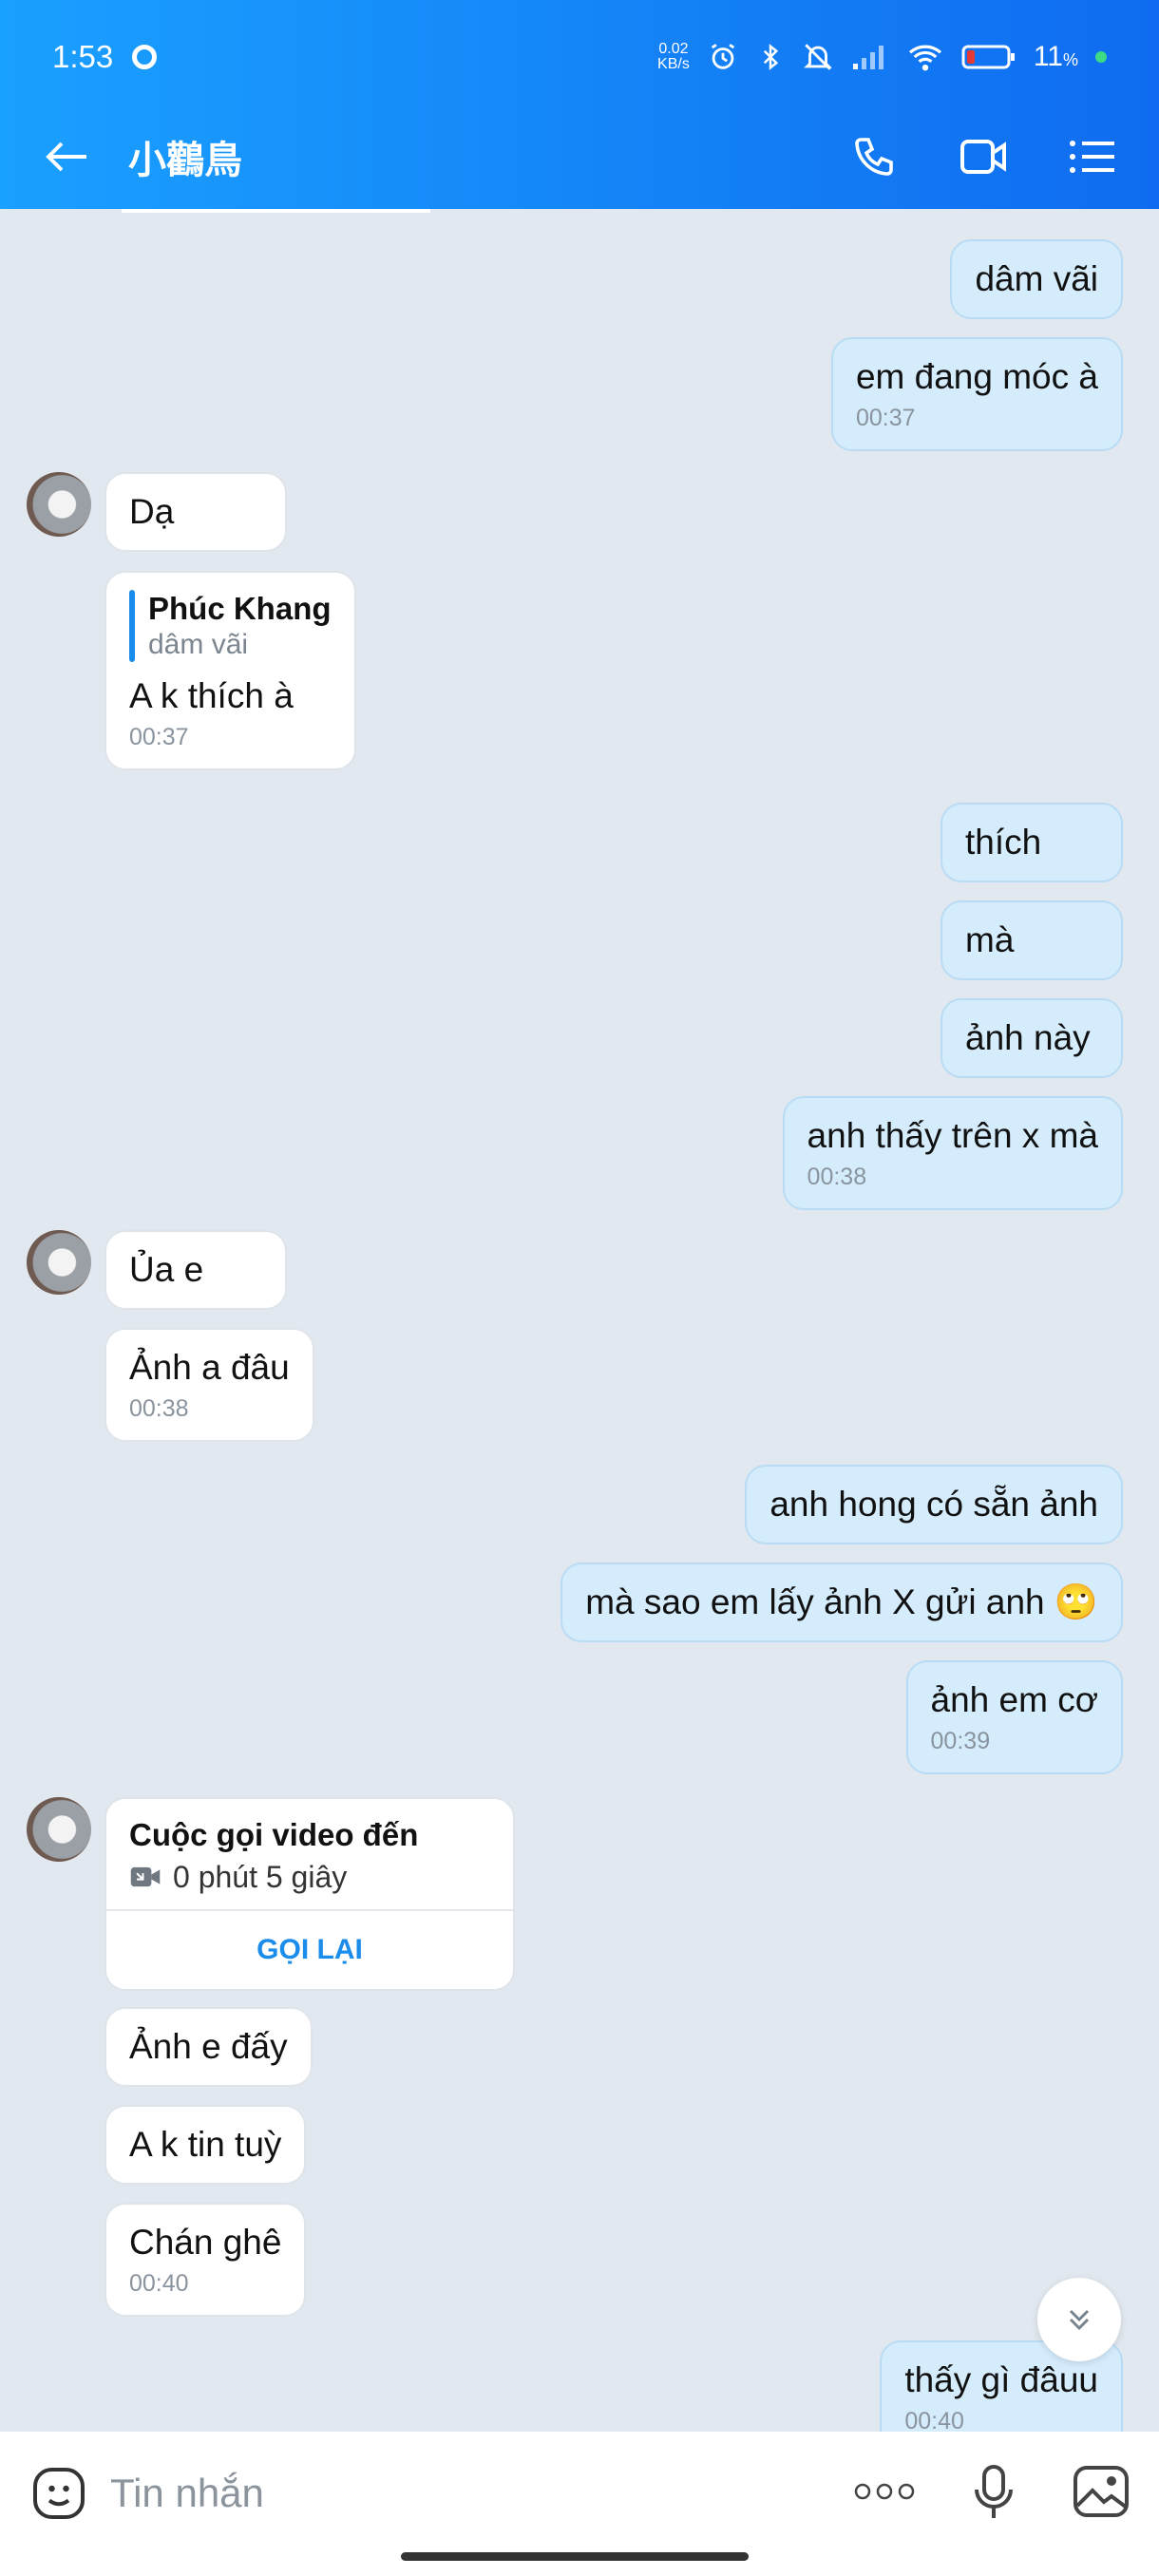  I want to click on status-time: 1:53, so click(83, 56).